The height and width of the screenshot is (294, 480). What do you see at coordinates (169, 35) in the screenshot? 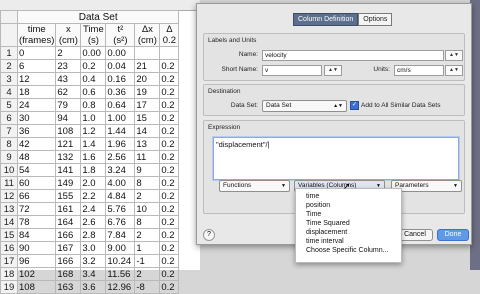
I see `column-header: Δ 0.2` at bounding box center [169, 35].